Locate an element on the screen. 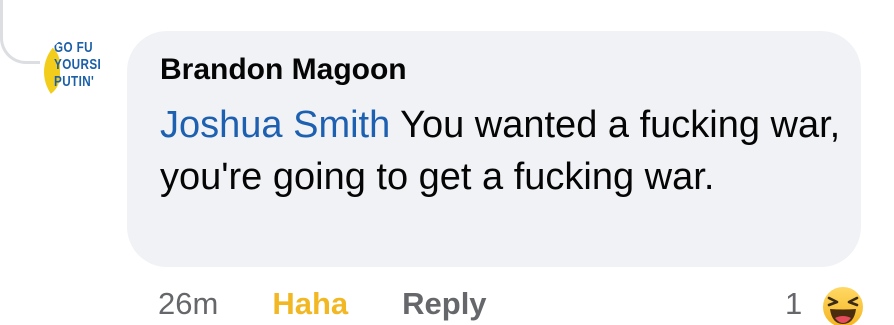 The width and height of the screenshot is (894, 325). comment-actions: 26m Haha Reply is located at coordinates (322, 304).